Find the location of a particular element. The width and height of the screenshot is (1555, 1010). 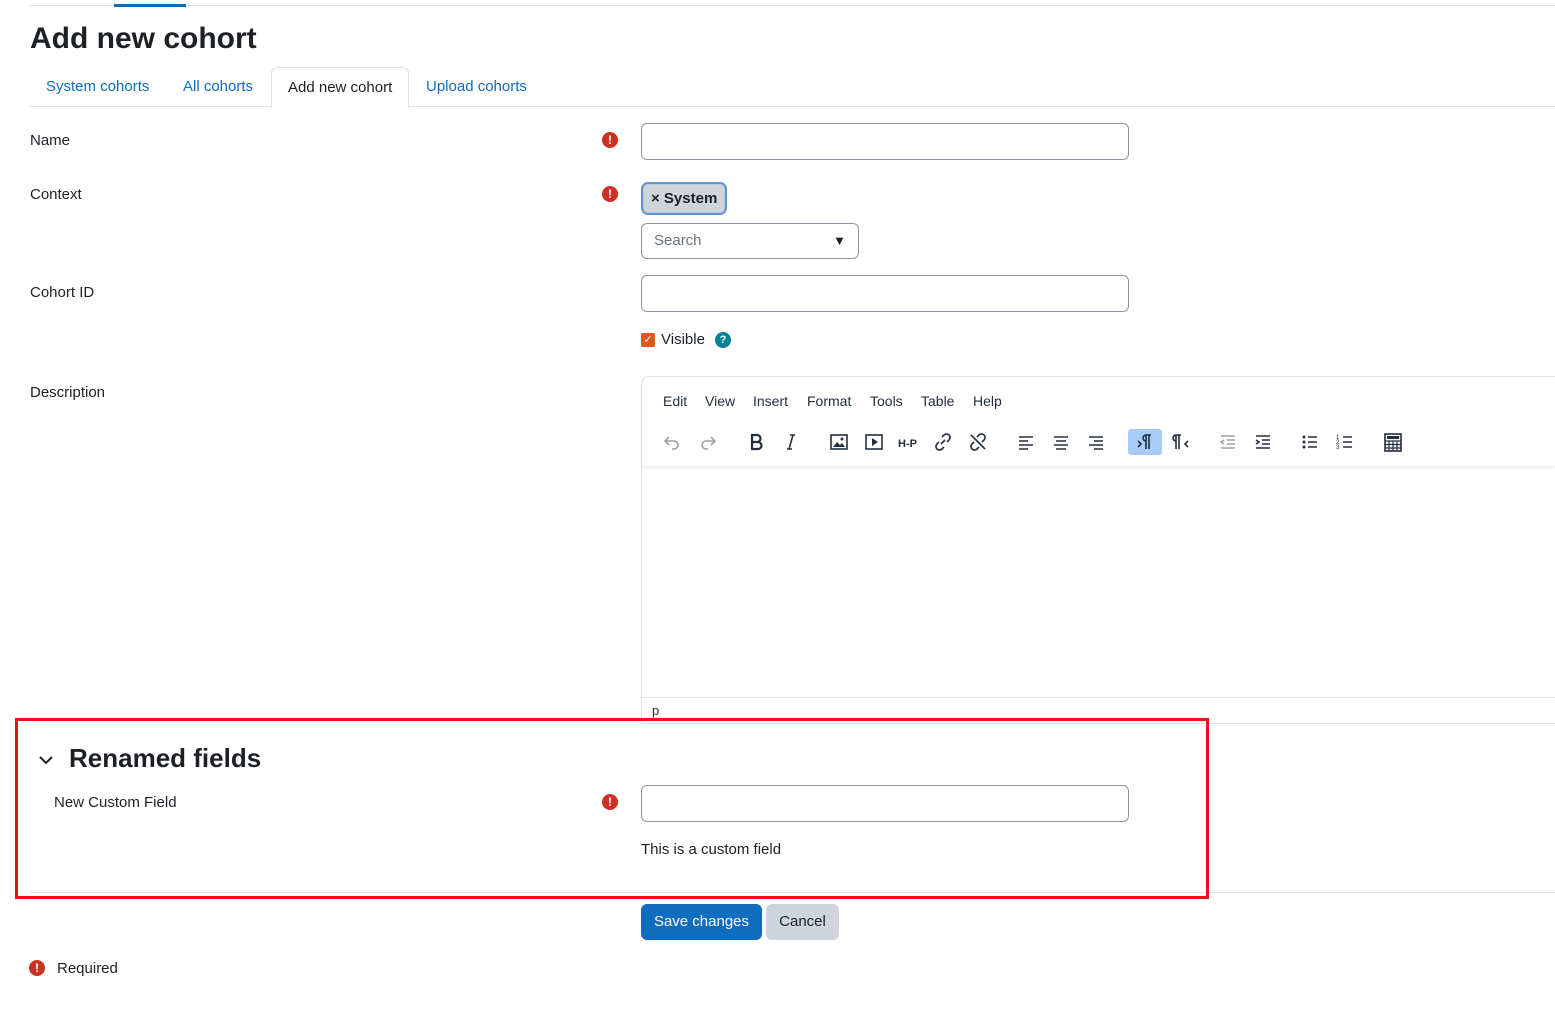

menu-tools: Tools is located at coordinates (886, 401).